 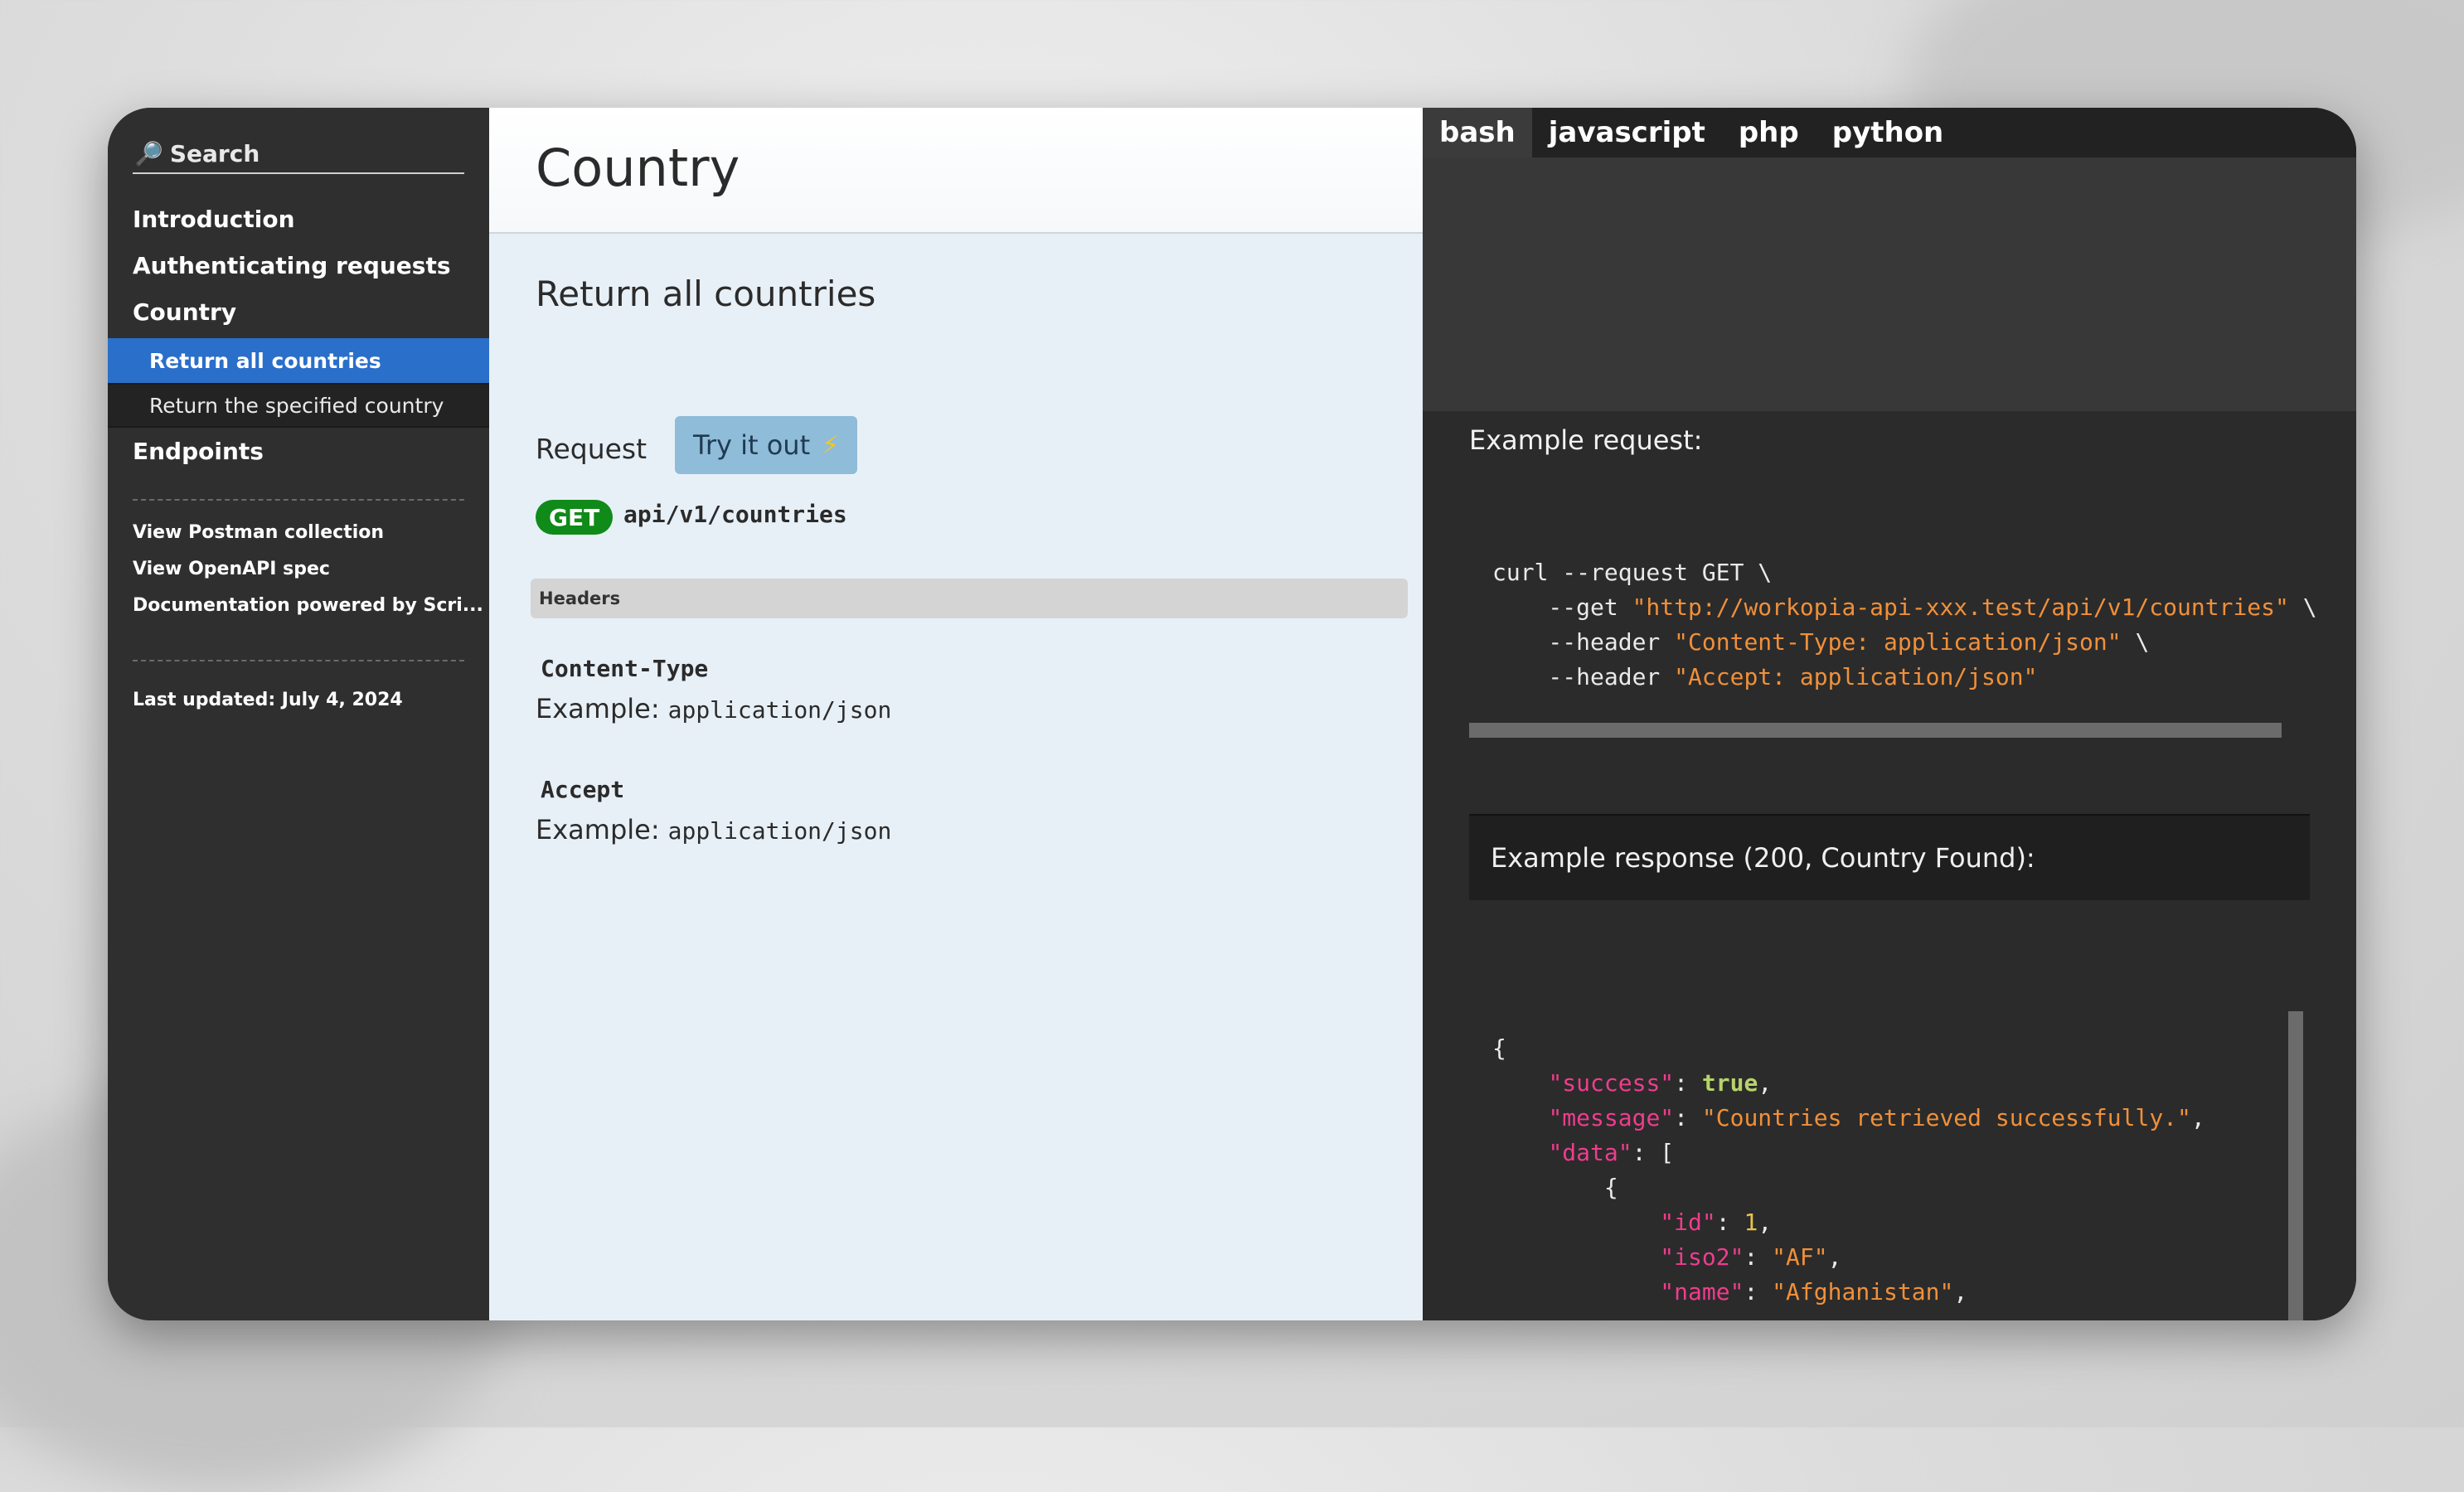 I want to click on search-icon: 🔎, so click(x=149, y=153).